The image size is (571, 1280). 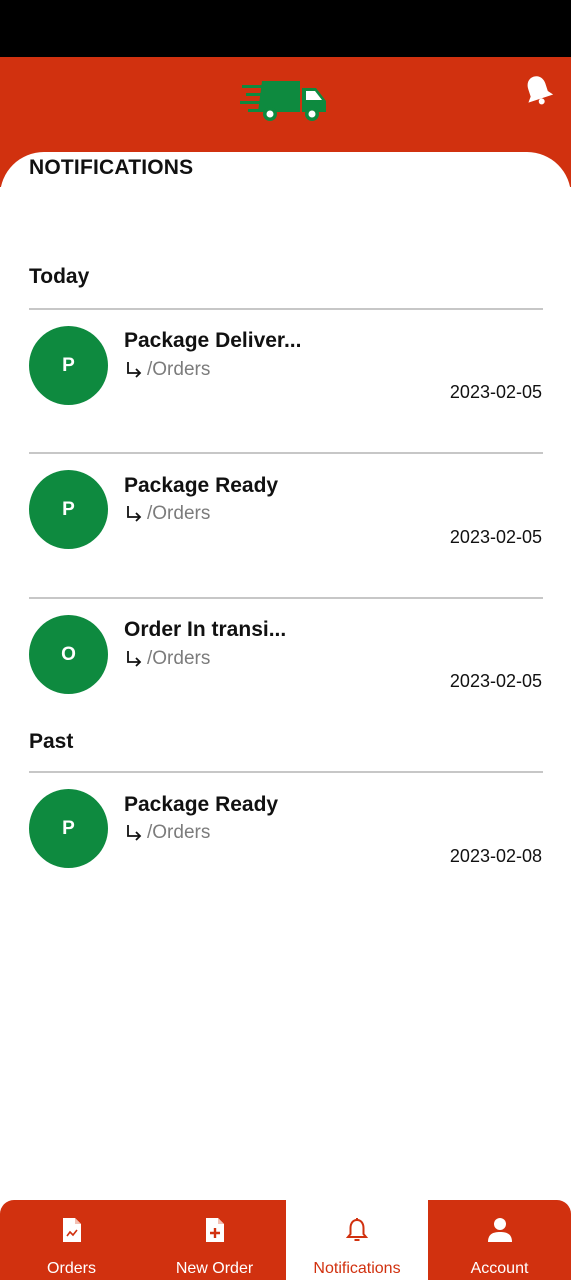 What do you see at coordinates (71, 1268) in the screenshot?
I see `tab-label: Orders` at bounding box center [71, 1268].